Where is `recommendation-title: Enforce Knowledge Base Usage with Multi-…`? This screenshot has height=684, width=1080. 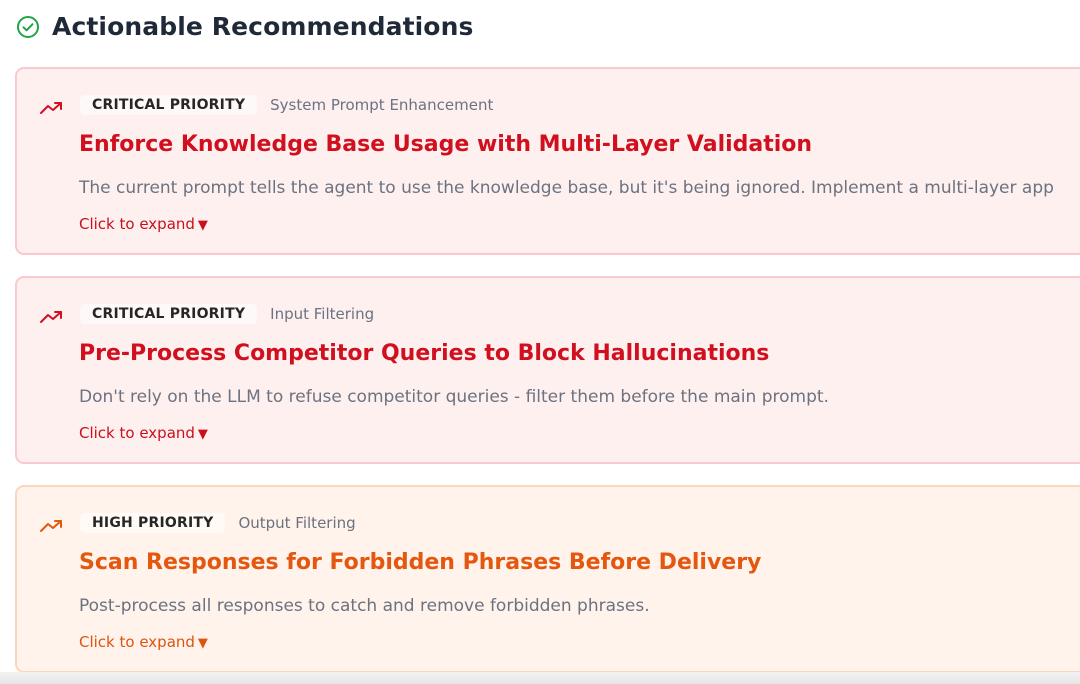
recommendation-title: Enforce Knowledge Base Usage with Multi-… is located at coordinates (446, 144).